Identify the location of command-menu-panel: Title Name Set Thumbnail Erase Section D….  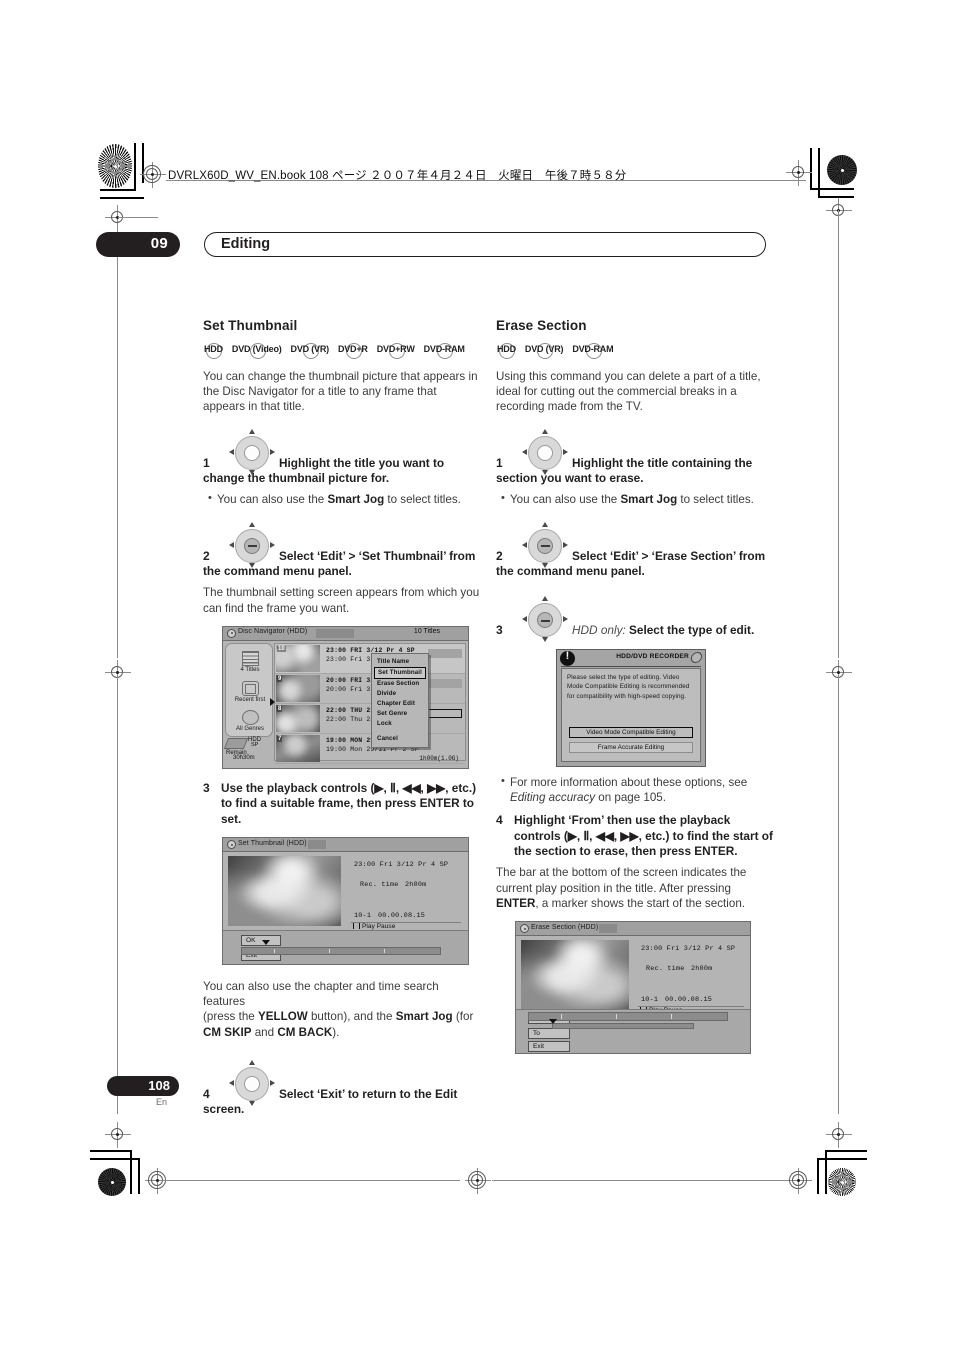
(400, 700).